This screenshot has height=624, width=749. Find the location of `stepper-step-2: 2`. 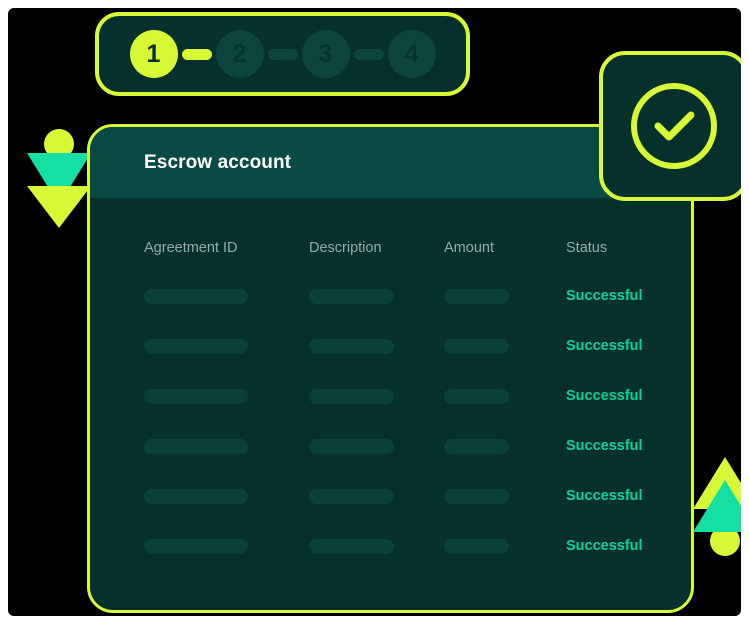

stepper-step-2: 2 is located at coordinates (239, 54).